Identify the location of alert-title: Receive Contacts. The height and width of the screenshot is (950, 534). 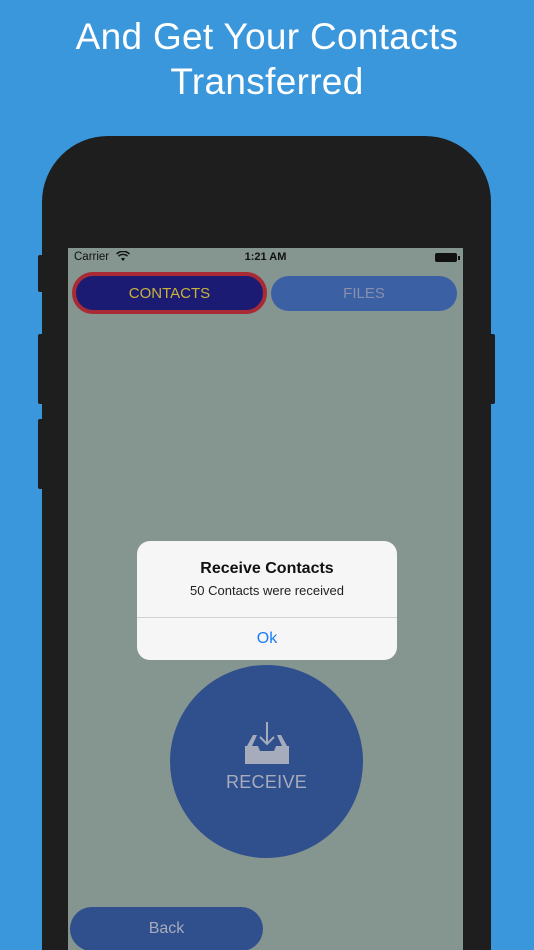
(267, 568).